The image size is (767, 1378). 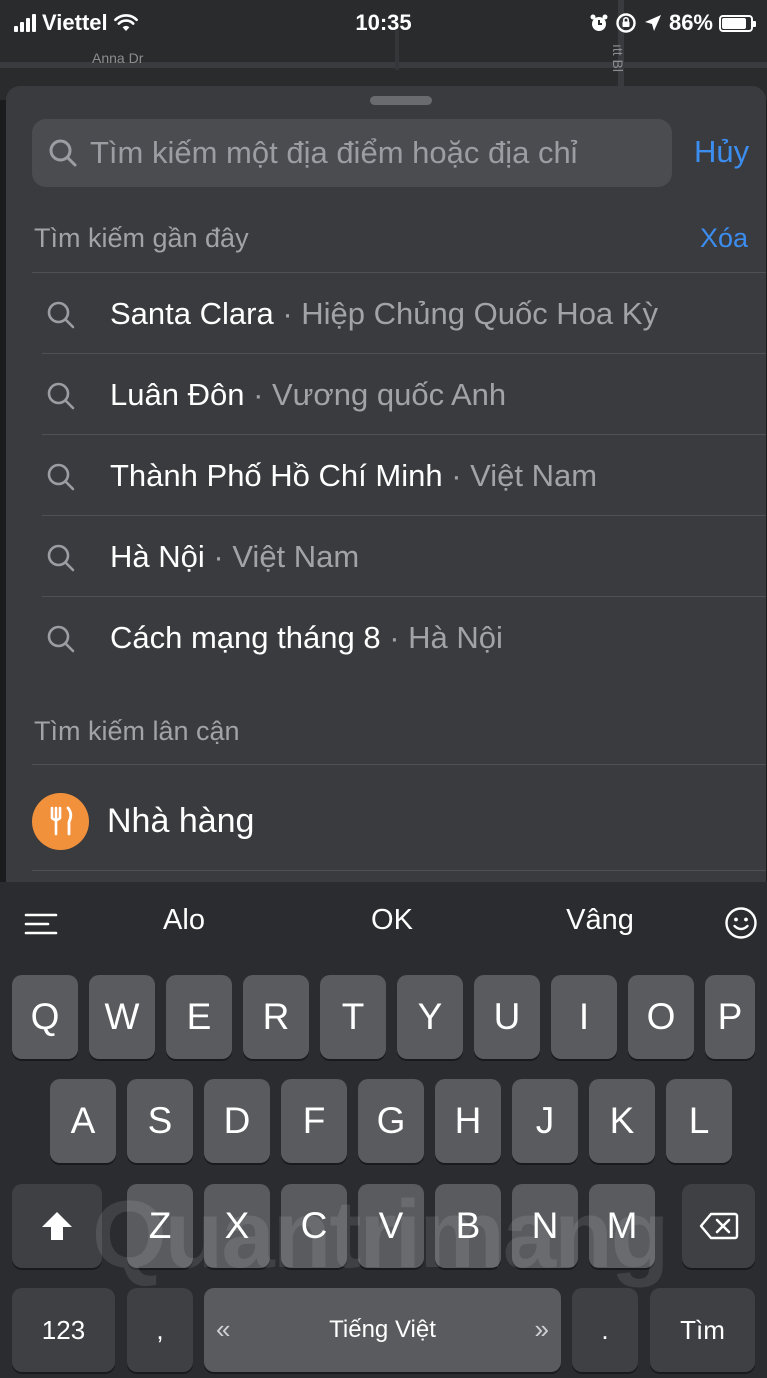 I want to click on period-key: ., so click(x=605, y=1330).